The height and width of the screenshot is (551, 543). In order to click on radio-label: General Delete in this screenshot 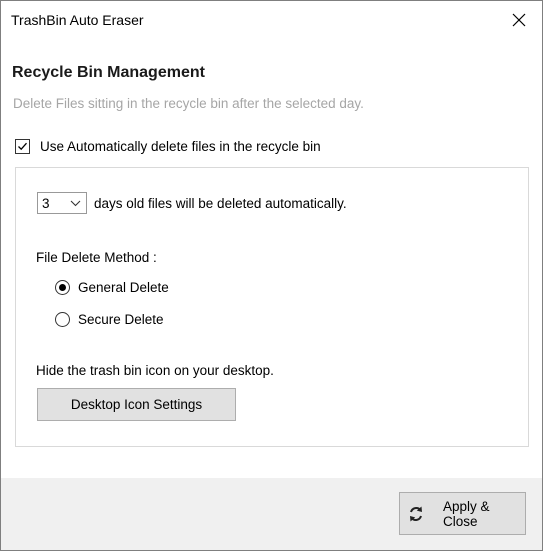, I will do `click(123, 287)`.